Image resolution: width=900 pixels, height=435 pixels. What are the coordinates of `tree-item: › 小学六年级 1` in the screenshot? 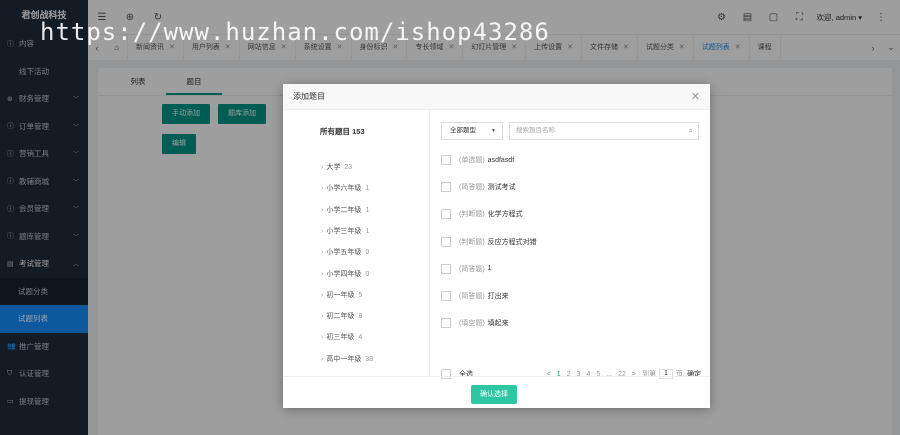 It's located at (345, 188).